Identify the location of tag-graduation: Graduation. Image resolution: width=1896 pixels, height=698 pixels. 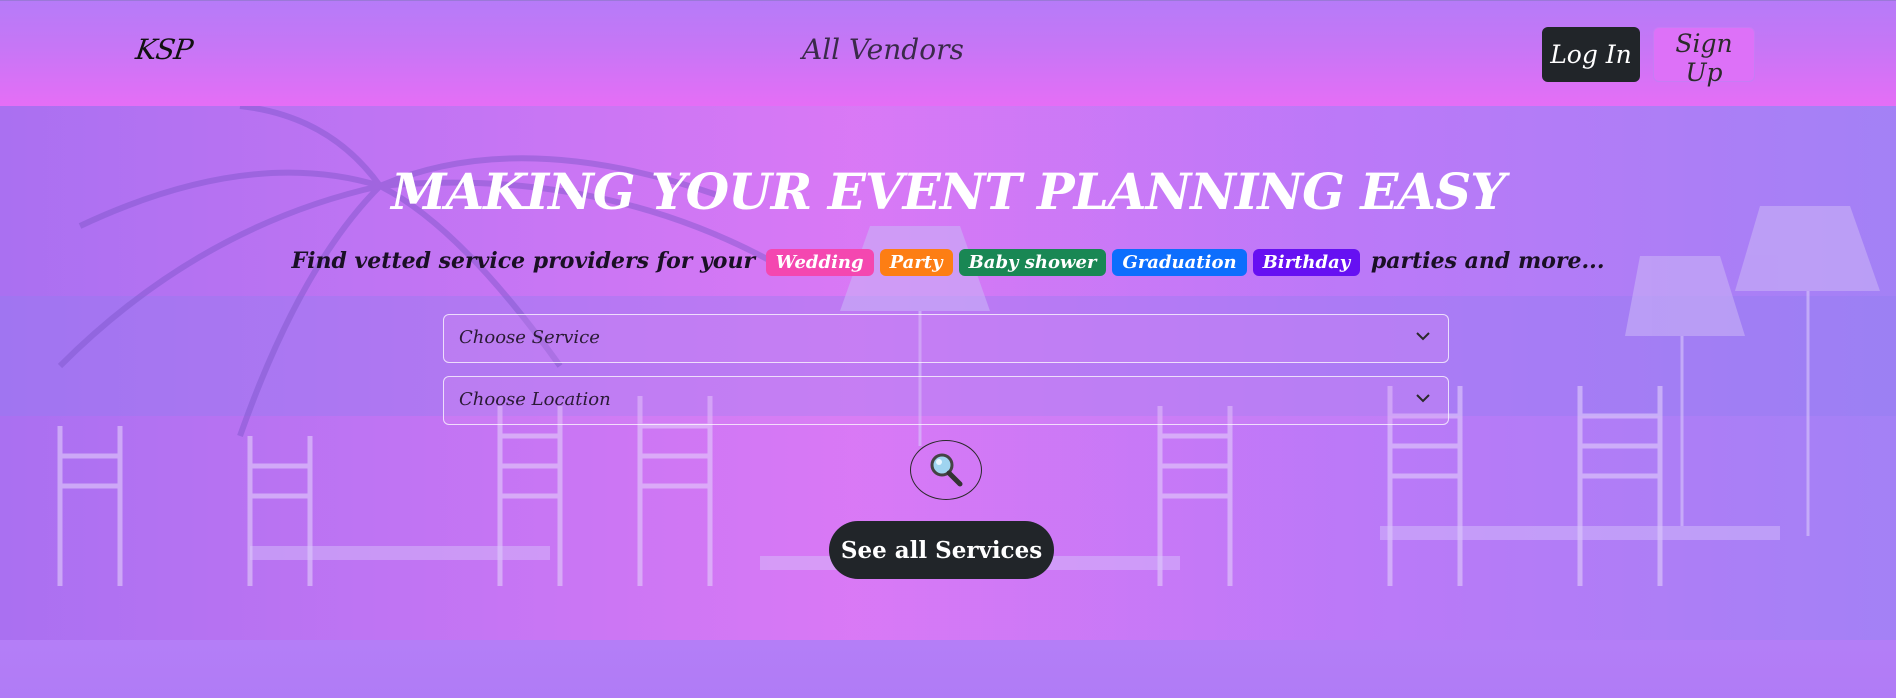
(1179, 262).